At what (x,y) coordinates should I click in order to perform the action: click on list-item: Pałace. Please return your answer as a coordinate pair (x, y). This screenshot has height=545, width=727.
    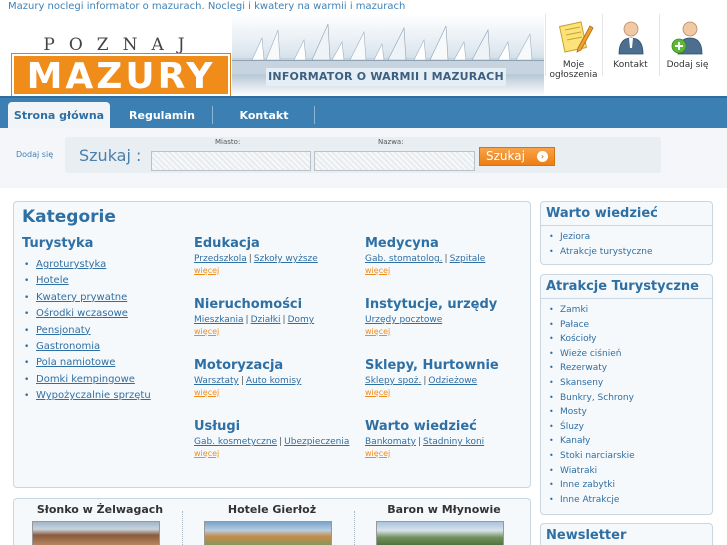
    Looking at the image, I should click on (626, 325).